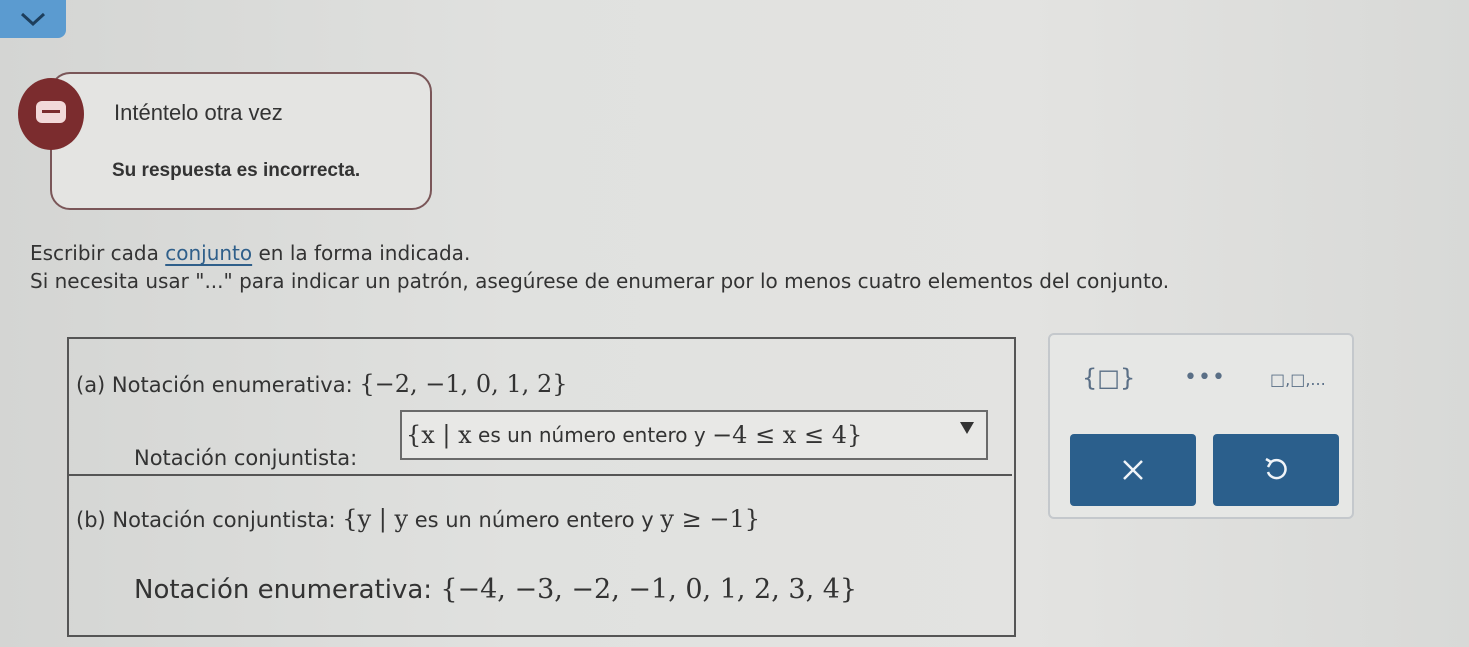 Image resolution: width=1469 pixels, height=647 pixels. I want to click on question-a-label: (a) Notación enumerativa:, so click(218, 385).